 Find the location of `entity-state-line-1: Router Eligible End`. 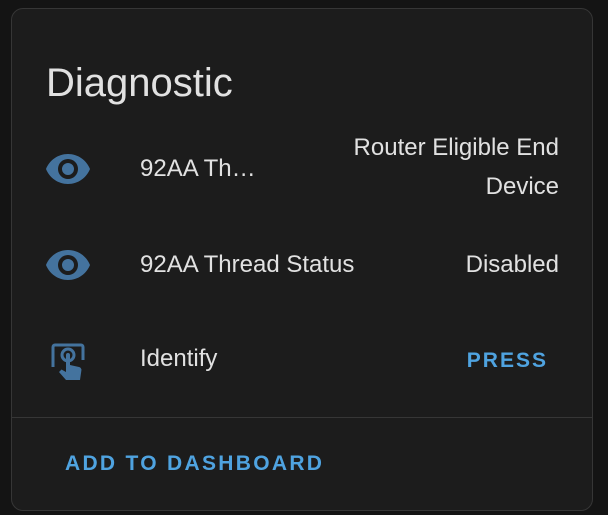

entity-state-line-1: Router Eligible End is located at coordinates (456, 147).